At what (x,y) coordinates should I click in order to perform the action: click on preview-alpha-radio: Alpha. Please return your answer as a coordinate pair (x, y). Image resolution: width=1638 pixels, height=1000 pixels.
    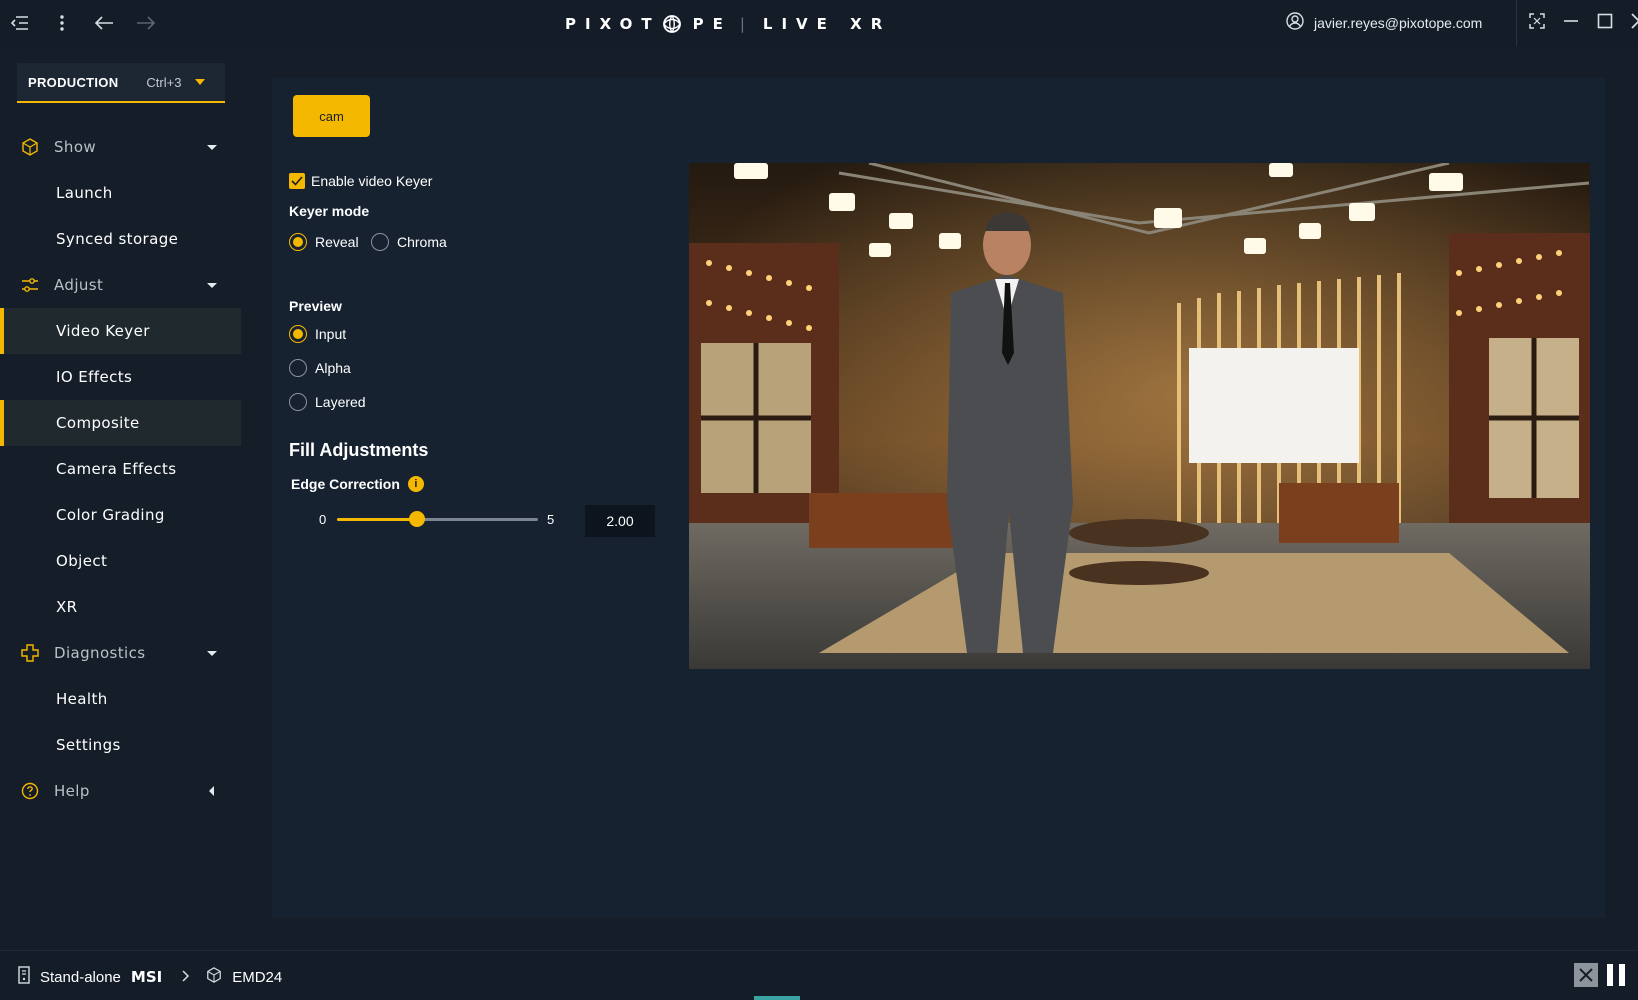
    Looking at the image, I should click on (320, 368).